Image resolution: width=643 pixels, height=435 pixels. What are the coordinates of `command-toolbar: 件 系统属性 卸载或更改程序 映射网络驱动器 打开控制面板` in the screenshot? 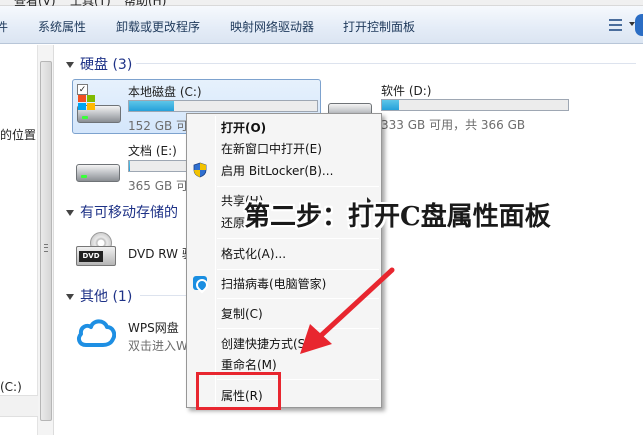 It's located at (321, 25).